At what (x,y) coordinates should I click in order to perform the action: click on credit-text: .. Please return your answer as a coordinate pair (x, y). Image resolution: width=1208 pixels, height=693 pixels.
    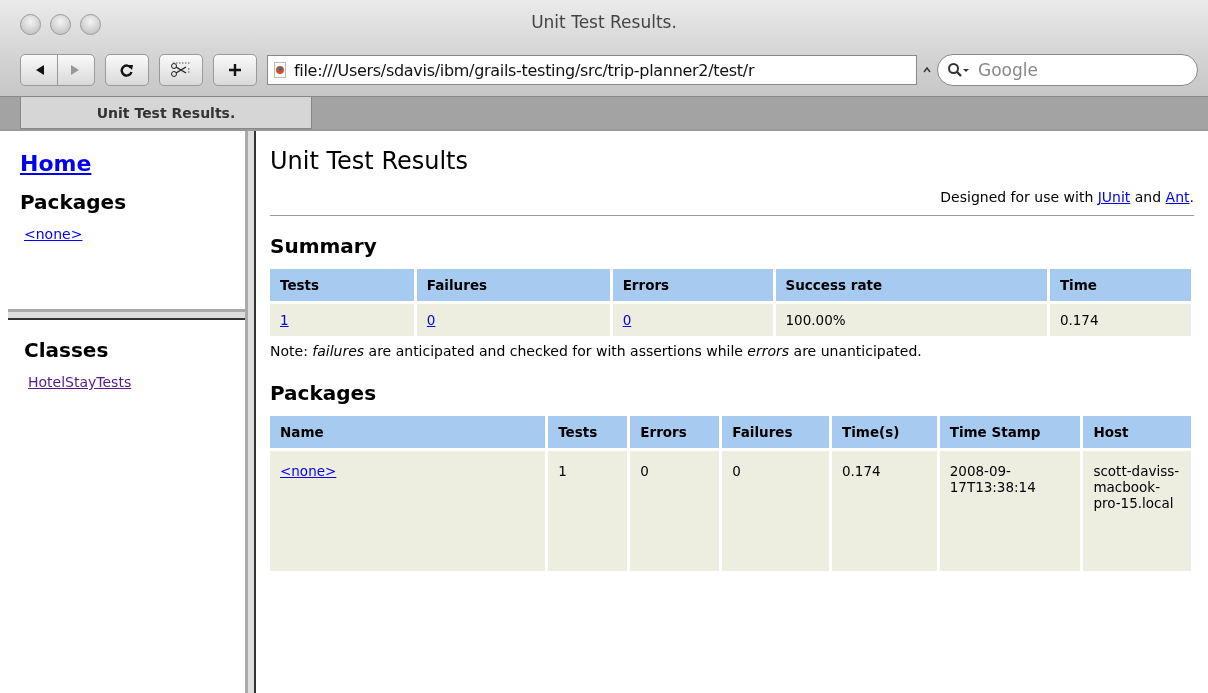
    Looking at the image, I should click on (1191, 197).